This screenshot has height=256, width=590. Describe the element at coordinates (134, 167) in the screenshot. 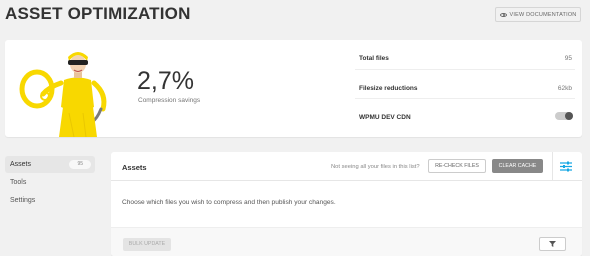

I see `assets-title: Assets` at that location.